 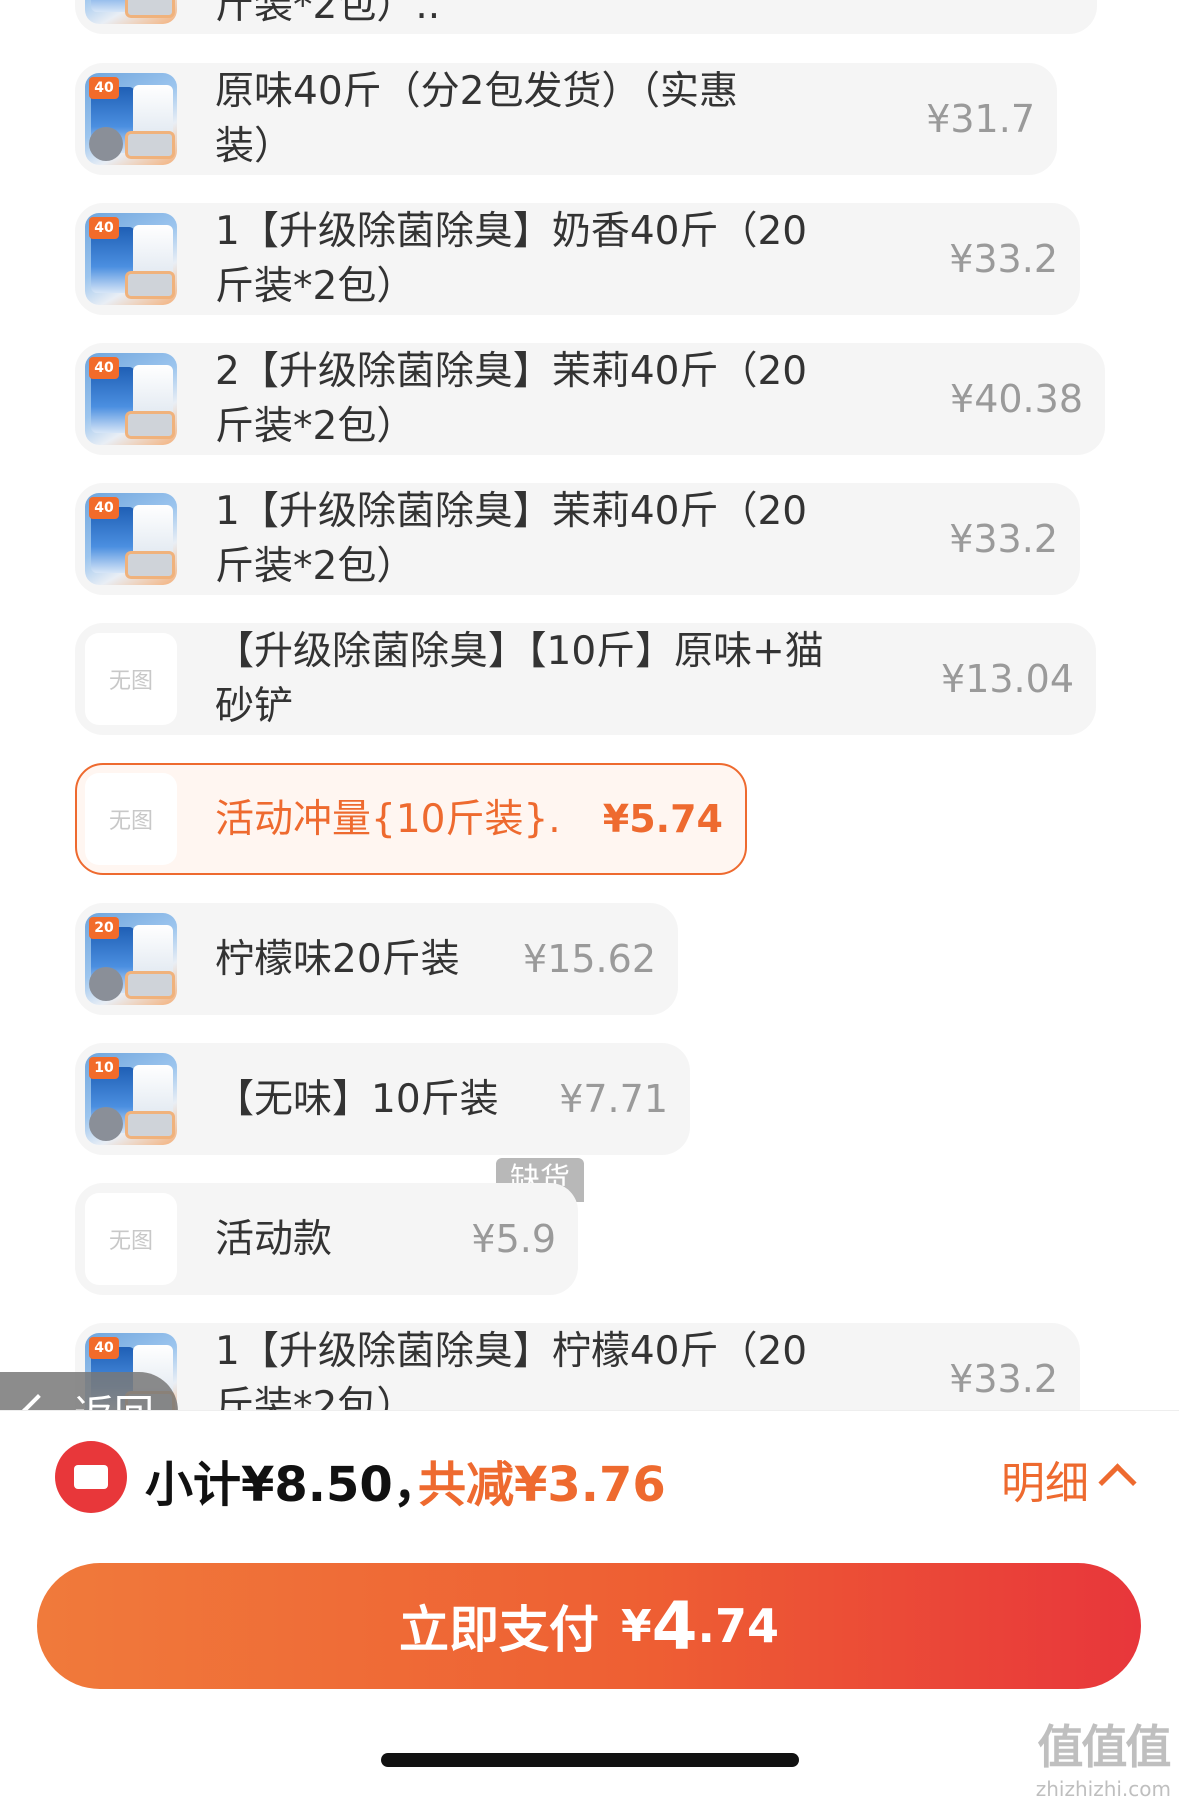 I want to click on sku-name: 活动款, so click(x=274, y=1239).